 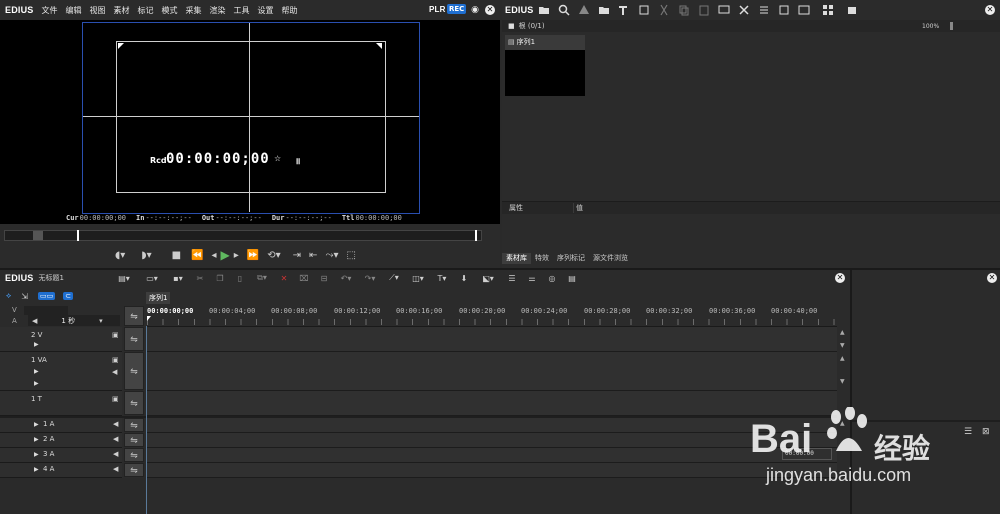 What do you see at coordinates (61, 371) in the screenshot?
I see `track-header-1va: 1 VA ▶ ▶ ▣ ◀` at bounding box center [61, 371].